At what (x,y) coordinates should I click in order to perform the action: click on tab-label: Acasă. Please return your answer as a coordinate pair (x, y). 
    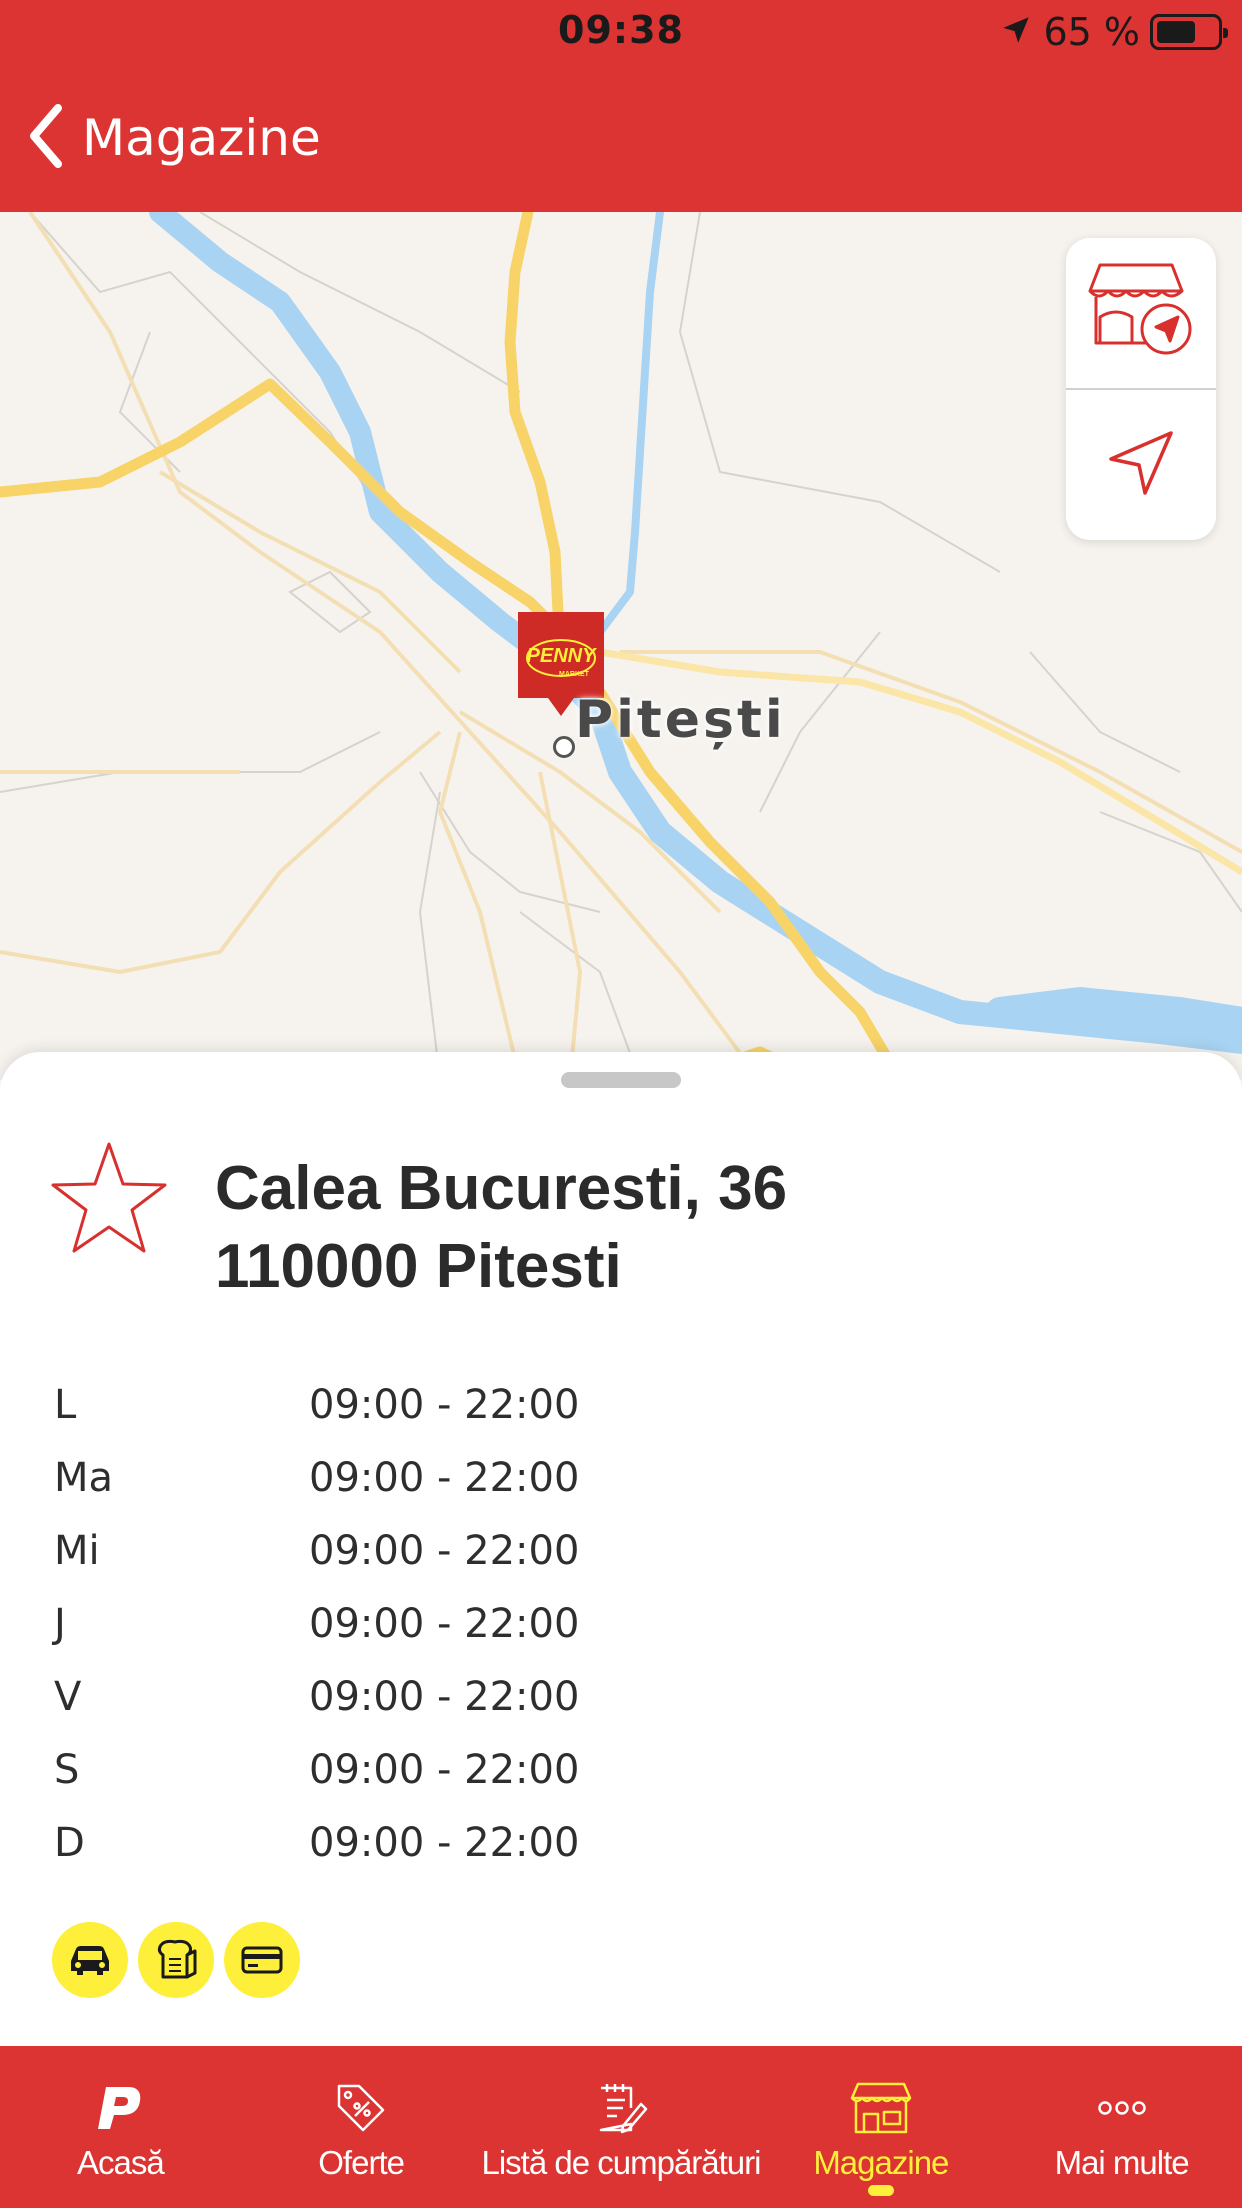
    Looking at the image, I should click on (121, 2162).